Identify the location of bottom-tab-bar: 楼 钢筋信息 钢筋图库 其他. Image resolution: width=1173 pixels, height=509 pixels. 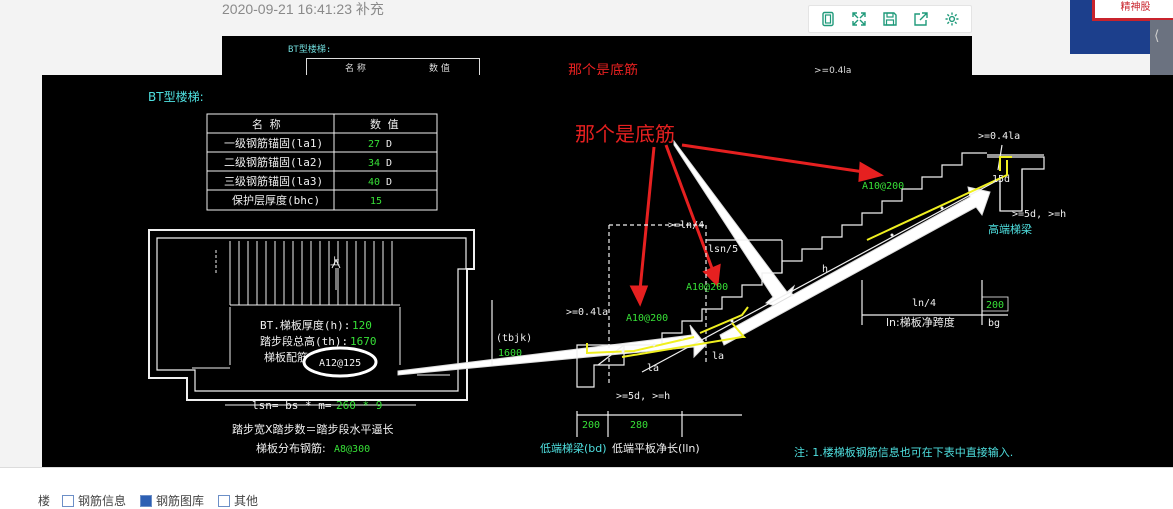
(586, 487).